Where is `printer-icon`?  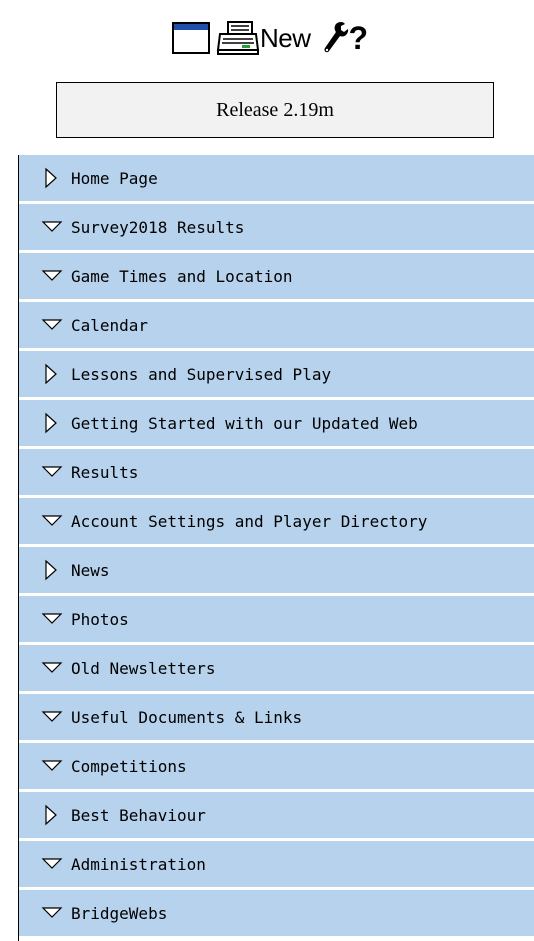
printer-icon is located at coordinates (238, 38).